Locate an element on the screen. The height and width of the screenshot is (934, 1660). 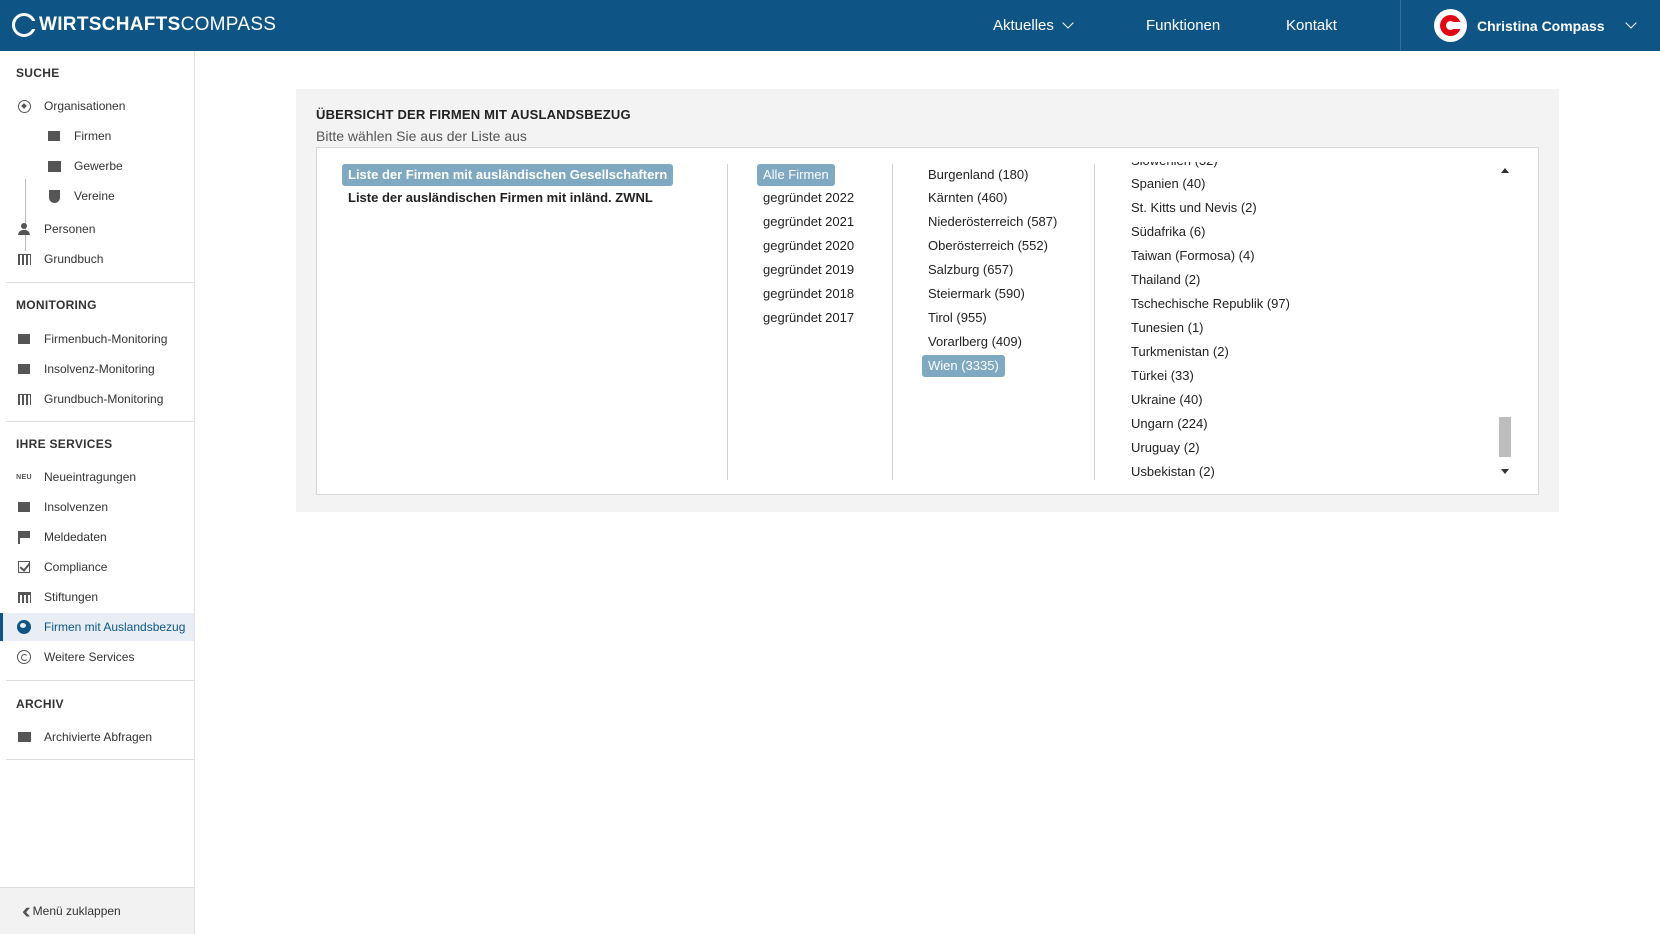
globe-icon is located at coordinates (24, 627).